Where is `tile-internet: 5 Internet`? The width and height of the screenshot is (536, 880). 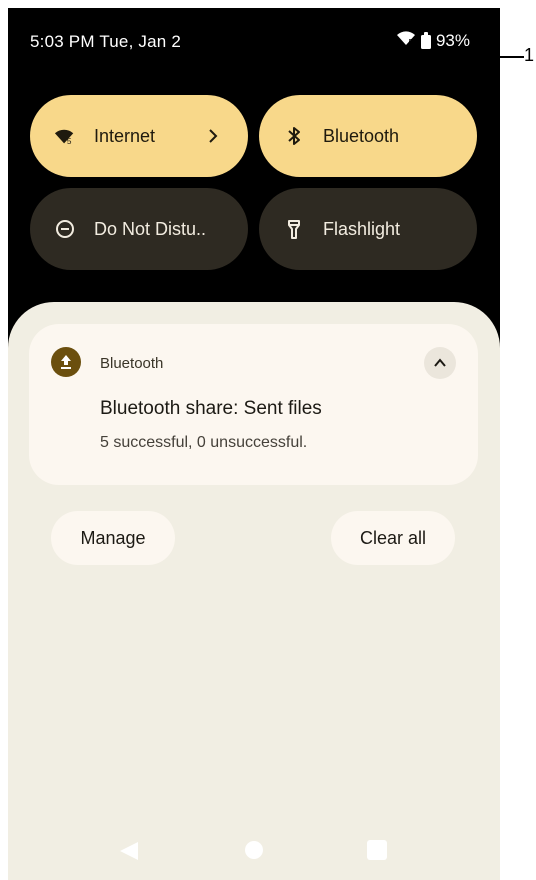
tile-internet: 5 Internet is located at coordinates (139, 136).